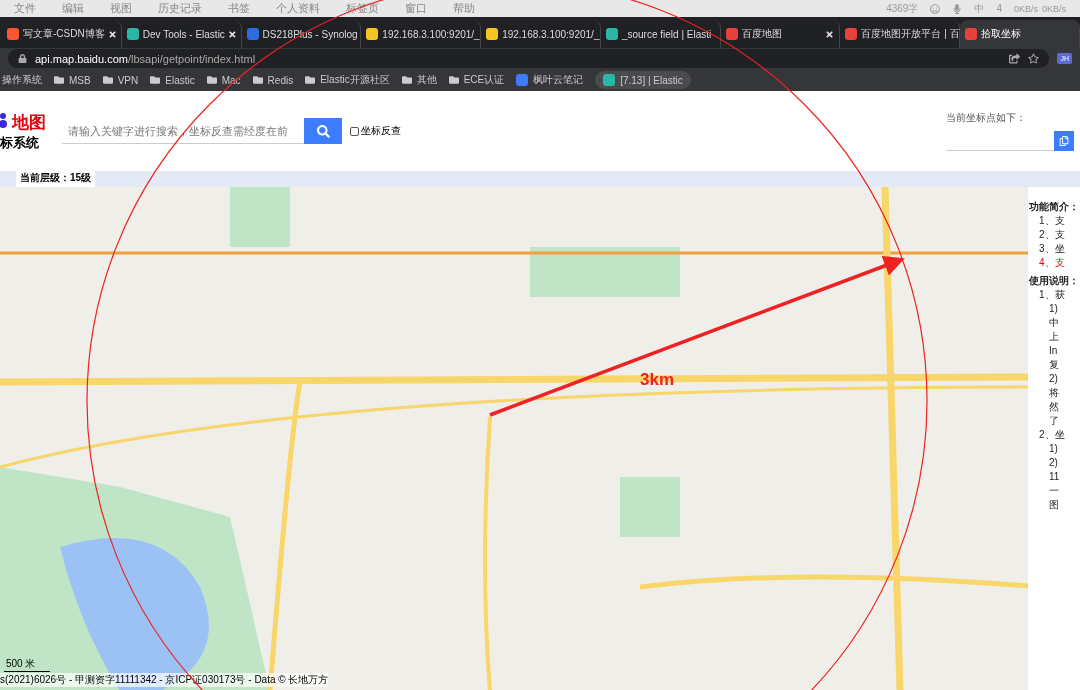 Image resolution: width=1080 pixels, height=690 pixels. What do you see at coordinates (1054, 337) in the screenshot?
I see `help-text: 上` at bounding box center [1054, 337].